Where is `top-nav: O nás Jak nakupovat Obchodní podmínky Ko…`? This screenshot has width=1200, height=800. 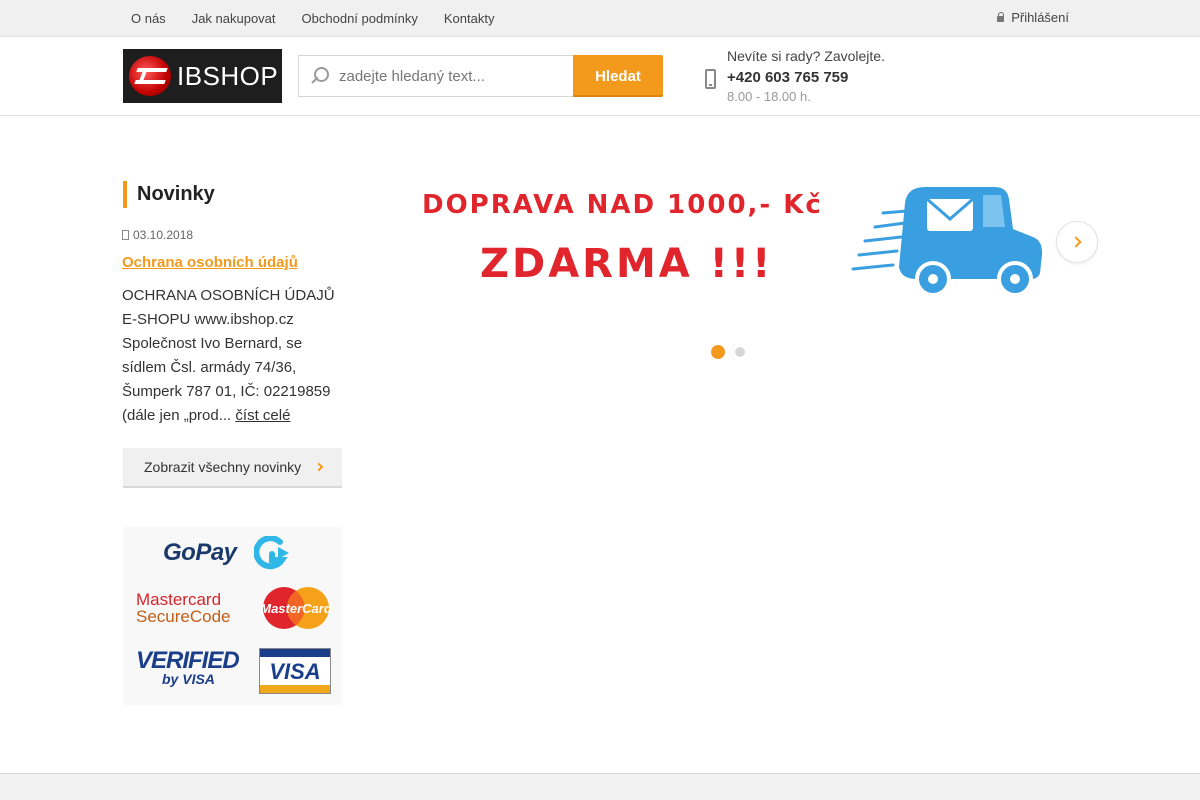
top-nav: O nás Jak nakupovat Obchodní podmínky Ko… is located at coordinates (325, 18).